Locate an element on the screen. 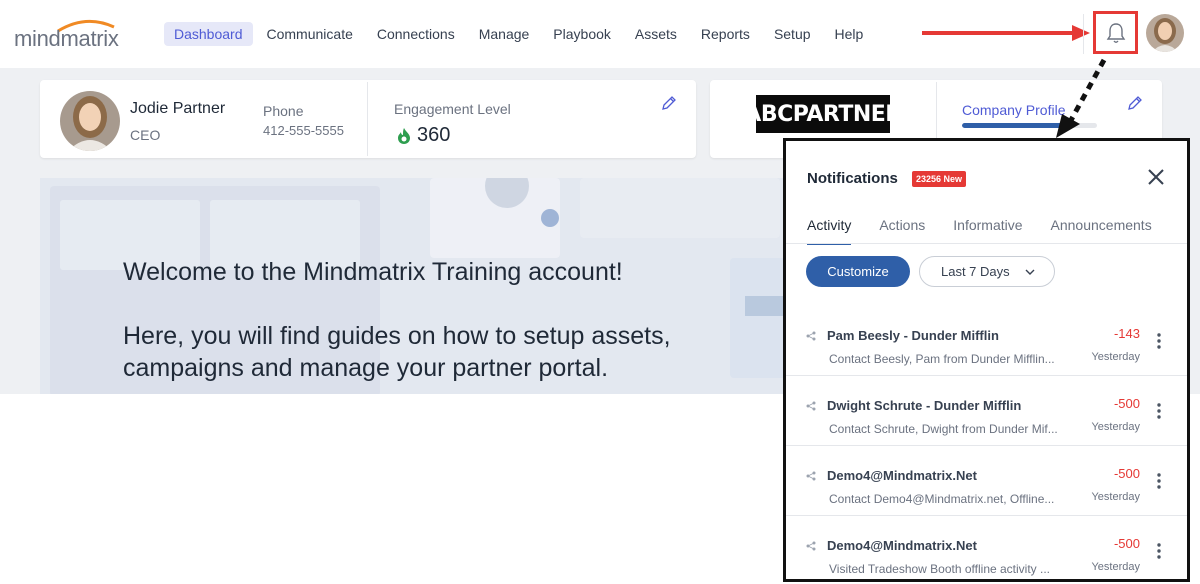  chevron-down-icon is located at coordinates (1030, 272).